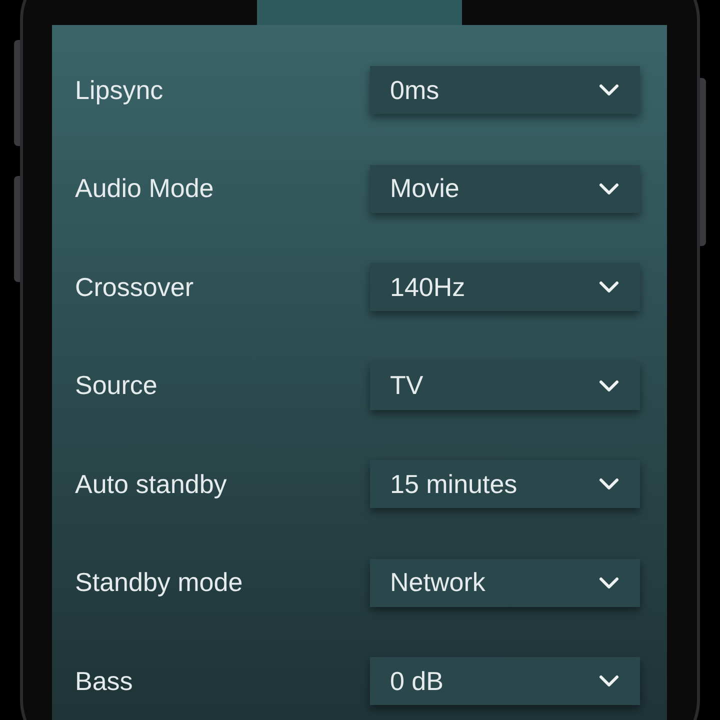 The height and width of the screenshot is (720, 720). Describe the element at coordinates (505, 188) in the screenshot. I see `setting-dropdown: Movie` at that location.